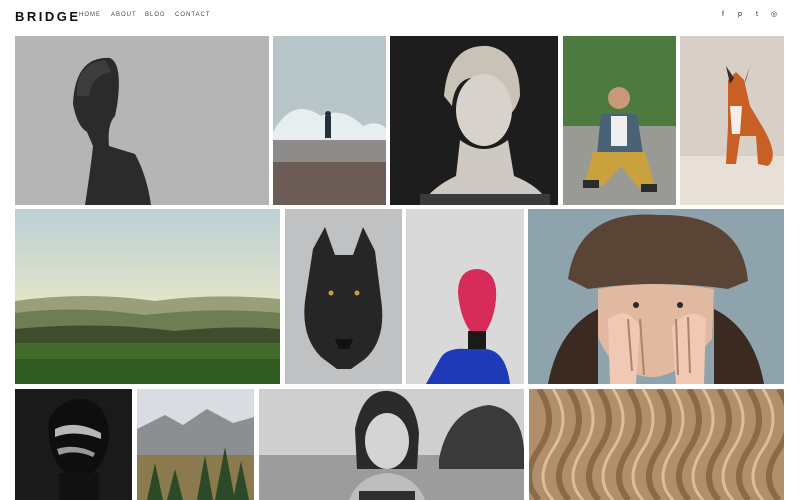  I want to click on gallery-item-denim-man, so click(619, 120).